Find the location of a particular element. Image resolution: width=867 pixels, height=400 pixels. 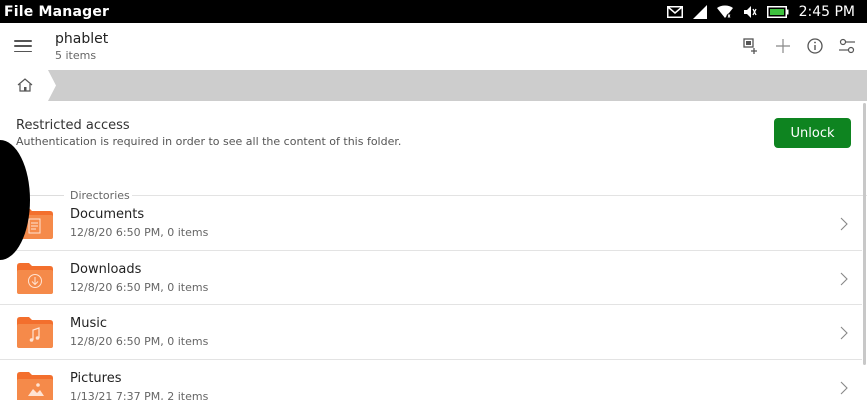

settings-toggles-icon is located at coordinates (847, 46).